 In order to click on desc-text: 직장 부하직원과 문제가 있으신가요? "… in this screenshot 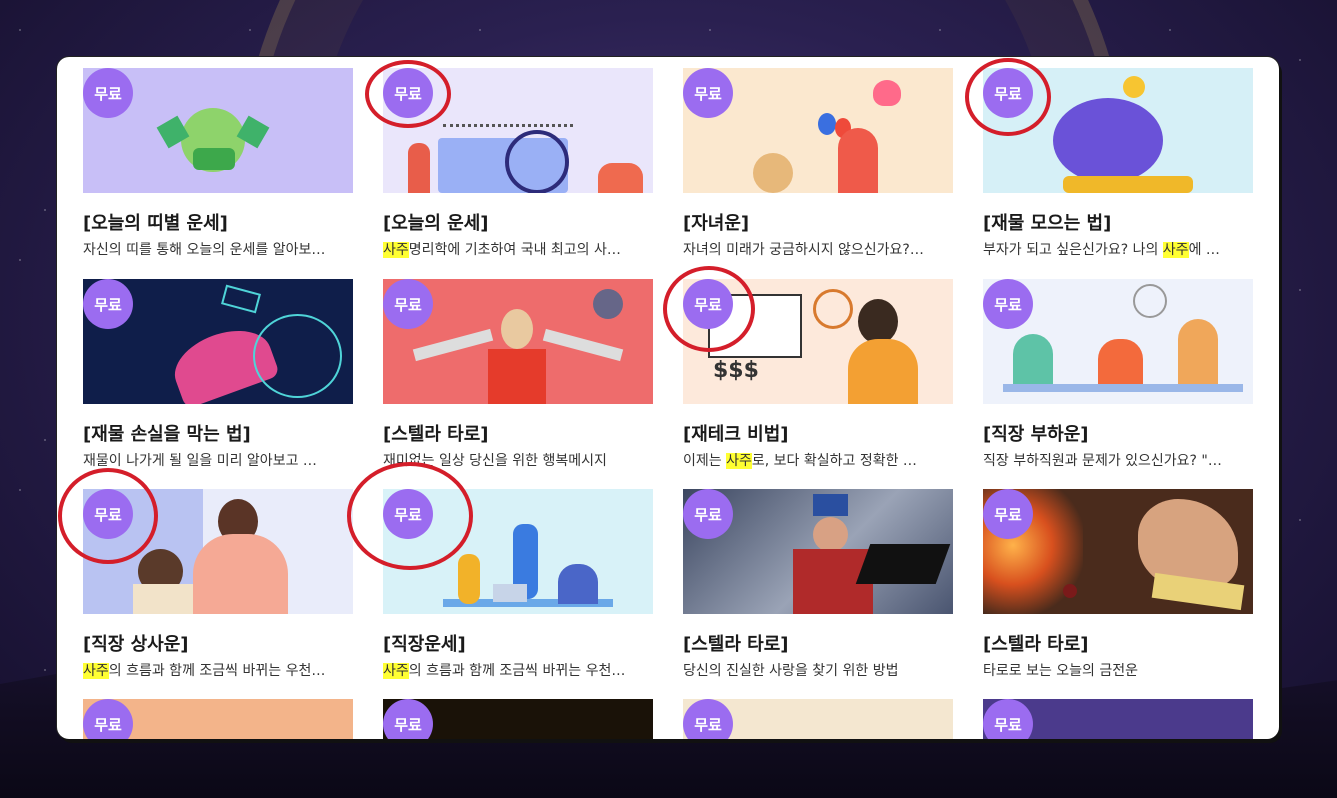, I will do `click(1102, 461)`.